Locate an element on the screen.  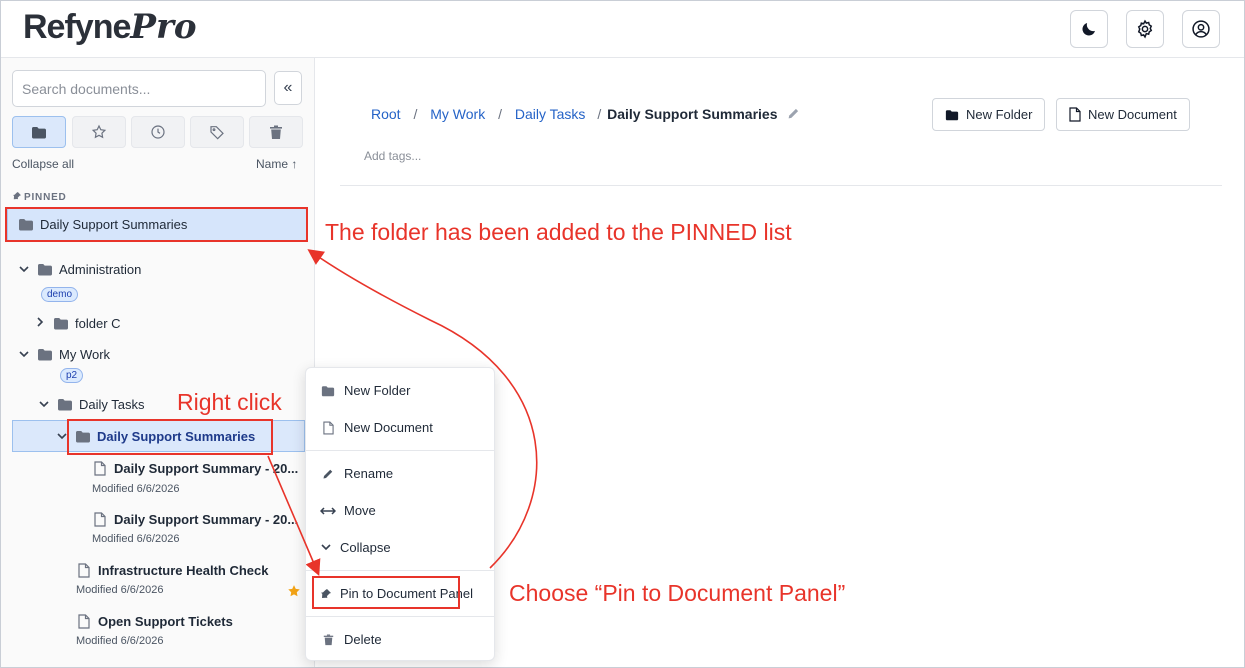
folder-label: My Work is located at coordinates (85, 354).